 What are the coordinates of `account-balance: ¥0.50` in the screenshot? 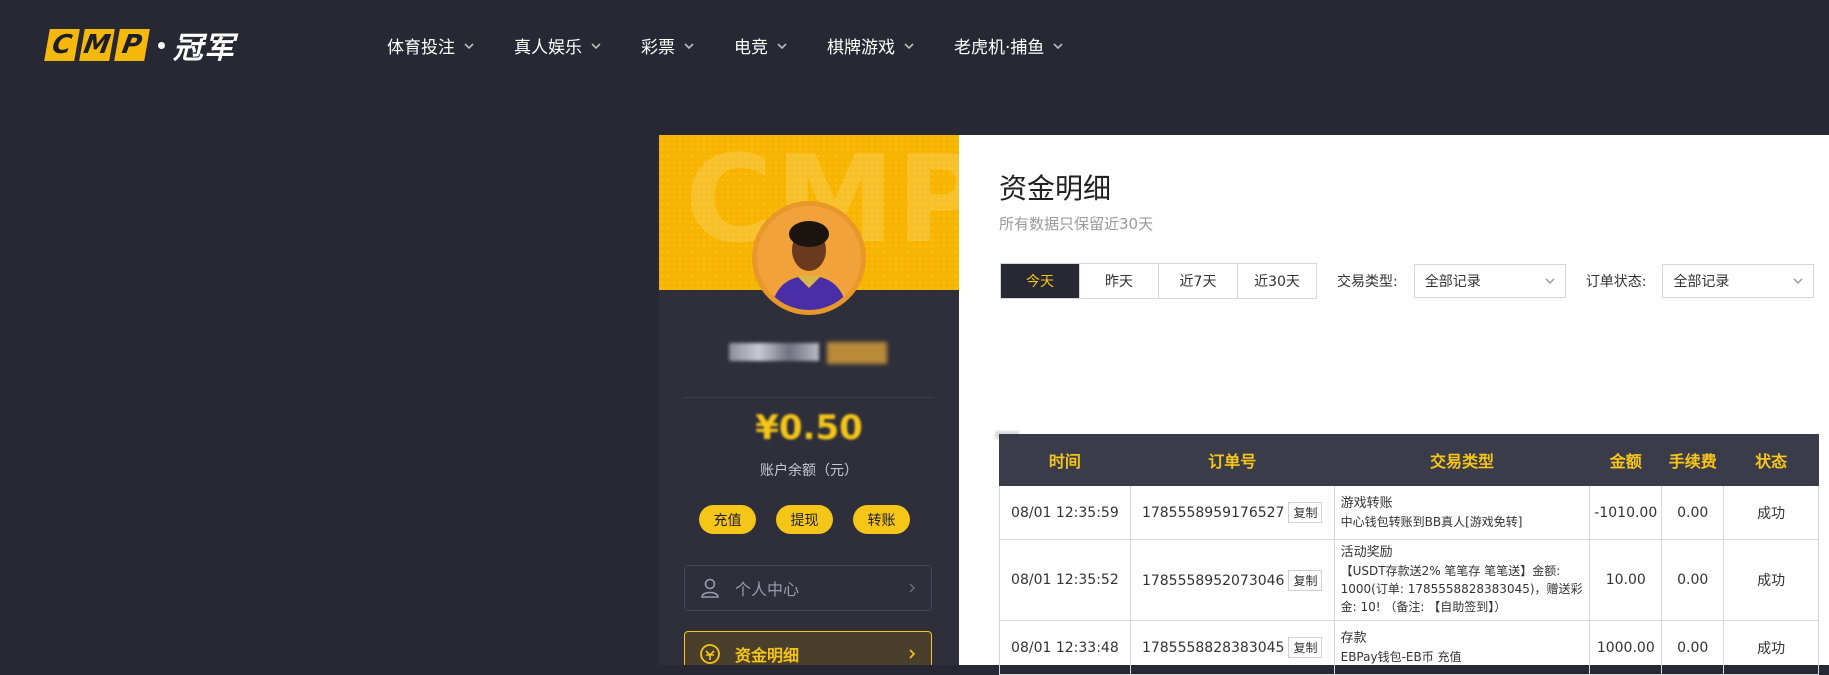 It's located at (809, 428).